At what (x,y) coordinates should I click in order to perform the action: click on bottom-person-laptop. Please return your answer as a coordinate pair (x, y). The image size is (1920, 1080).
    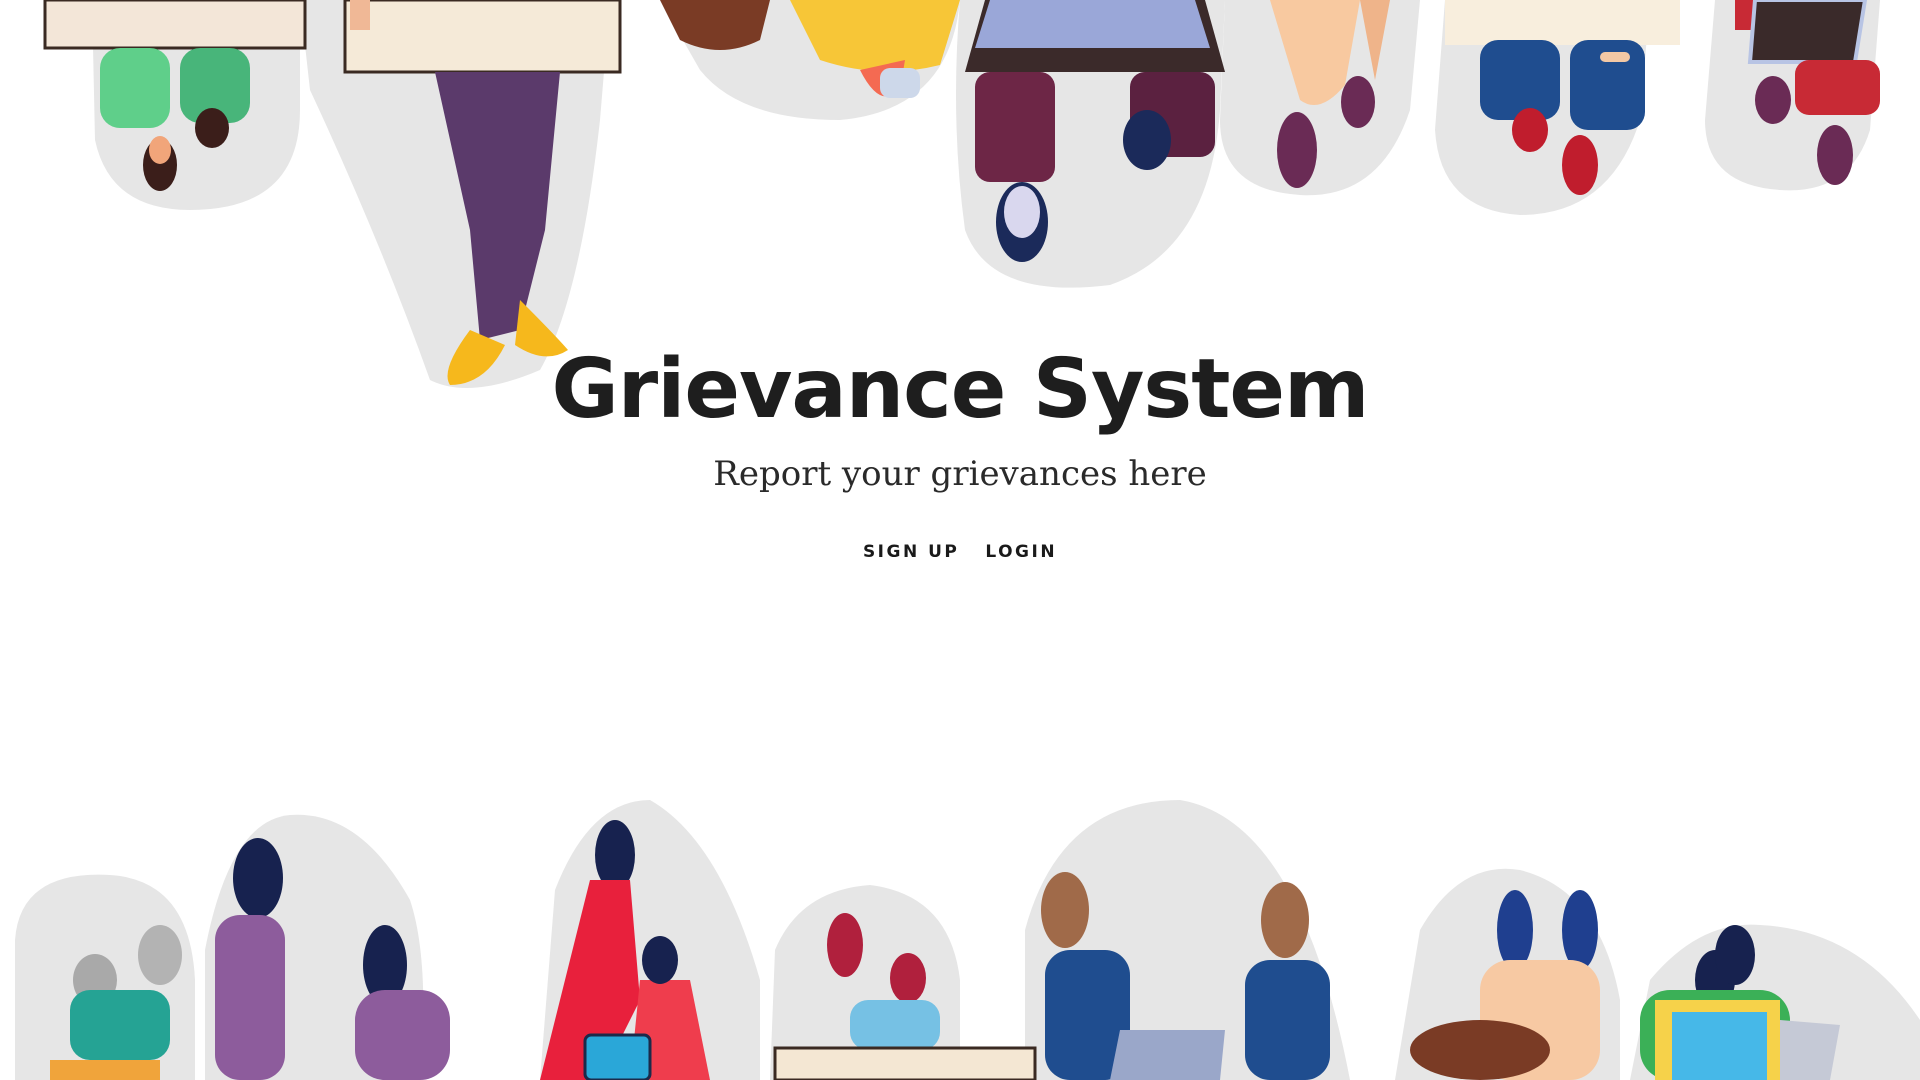
    Looking at the image, I should click on (1185, 976).